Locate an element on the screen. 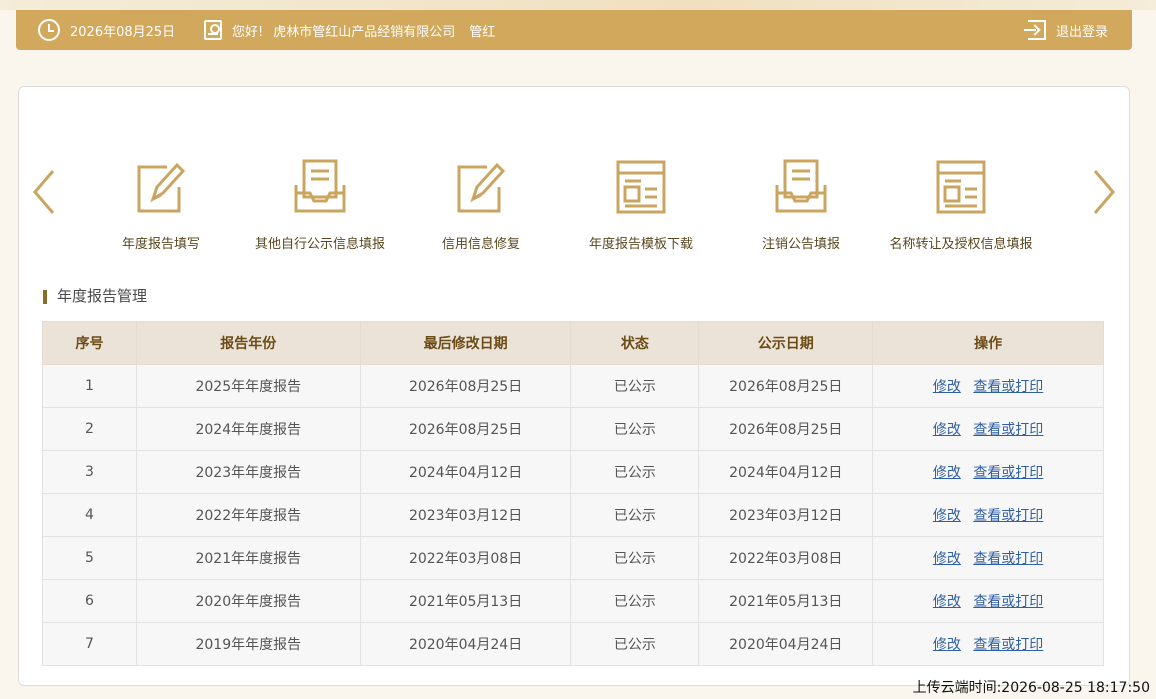 This screenshot has height=699, width=1156. cell-no: 7 is located at coordinates (89, 644).